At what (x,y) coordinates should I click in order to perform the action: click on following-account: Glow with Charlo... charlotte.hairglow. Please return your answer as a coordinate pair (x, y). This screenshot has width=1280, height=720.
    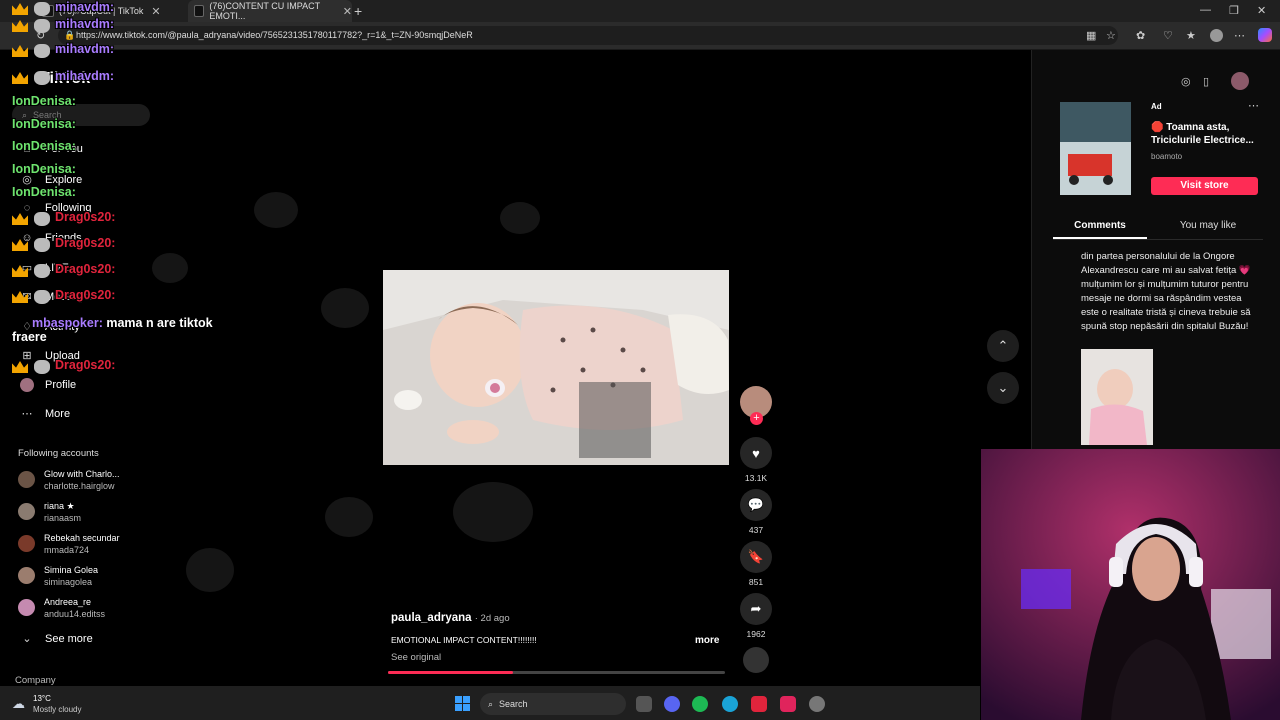
    Looking at the image, I should click on (69, 480).